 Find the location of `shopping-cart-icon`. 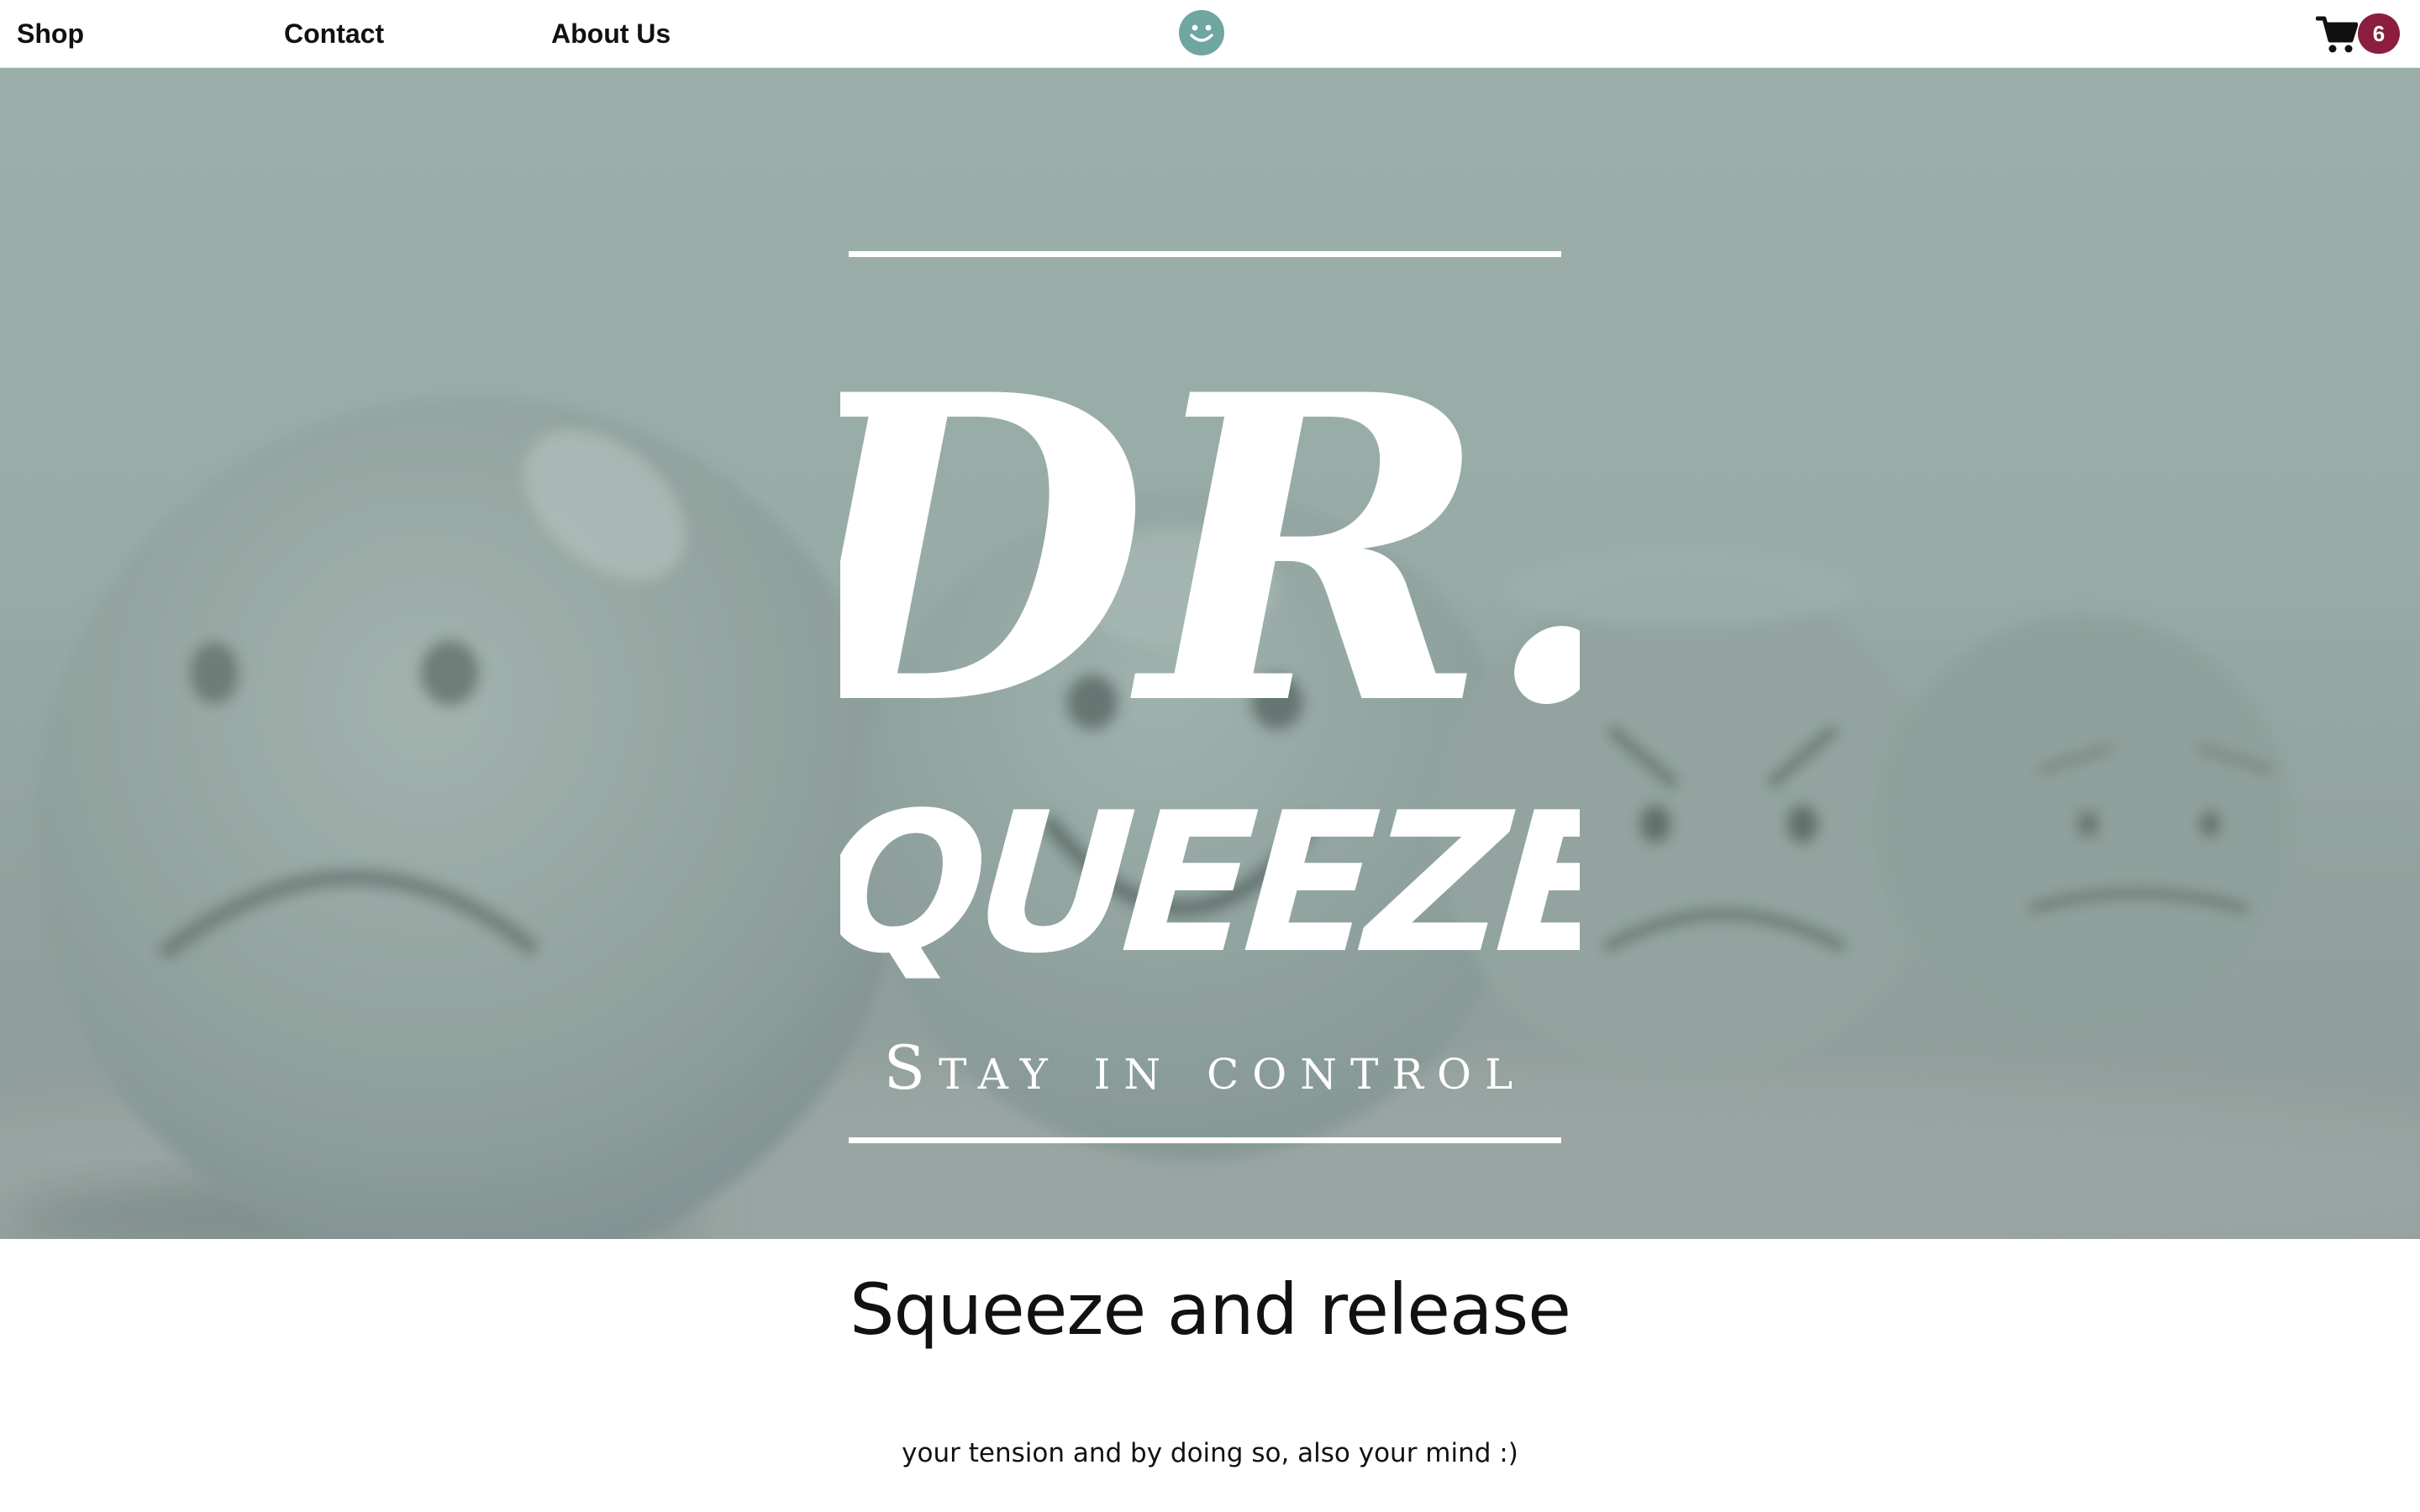

shopping-cart-icon is located at coordinates (2337, 34).